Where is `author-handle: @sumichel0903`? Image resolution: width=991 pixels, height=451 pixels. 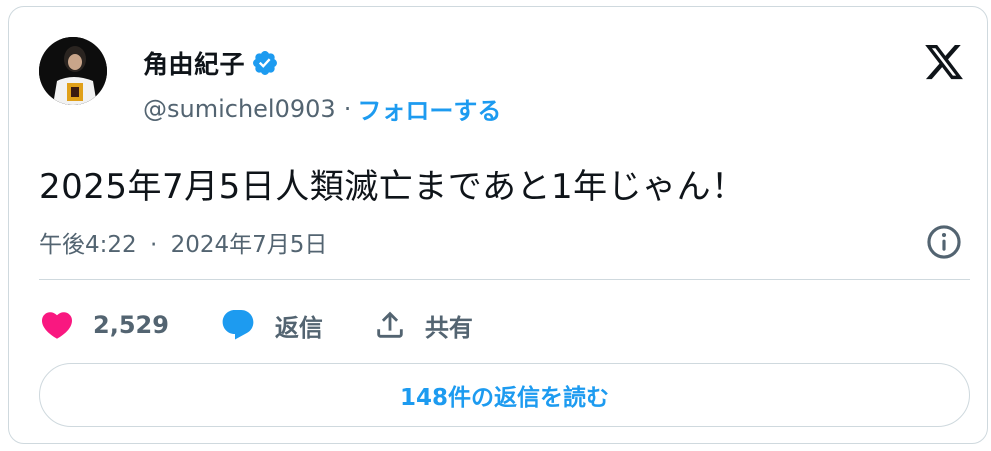
author-handle: @sumichel0903 is located at coordinates (239, 109).